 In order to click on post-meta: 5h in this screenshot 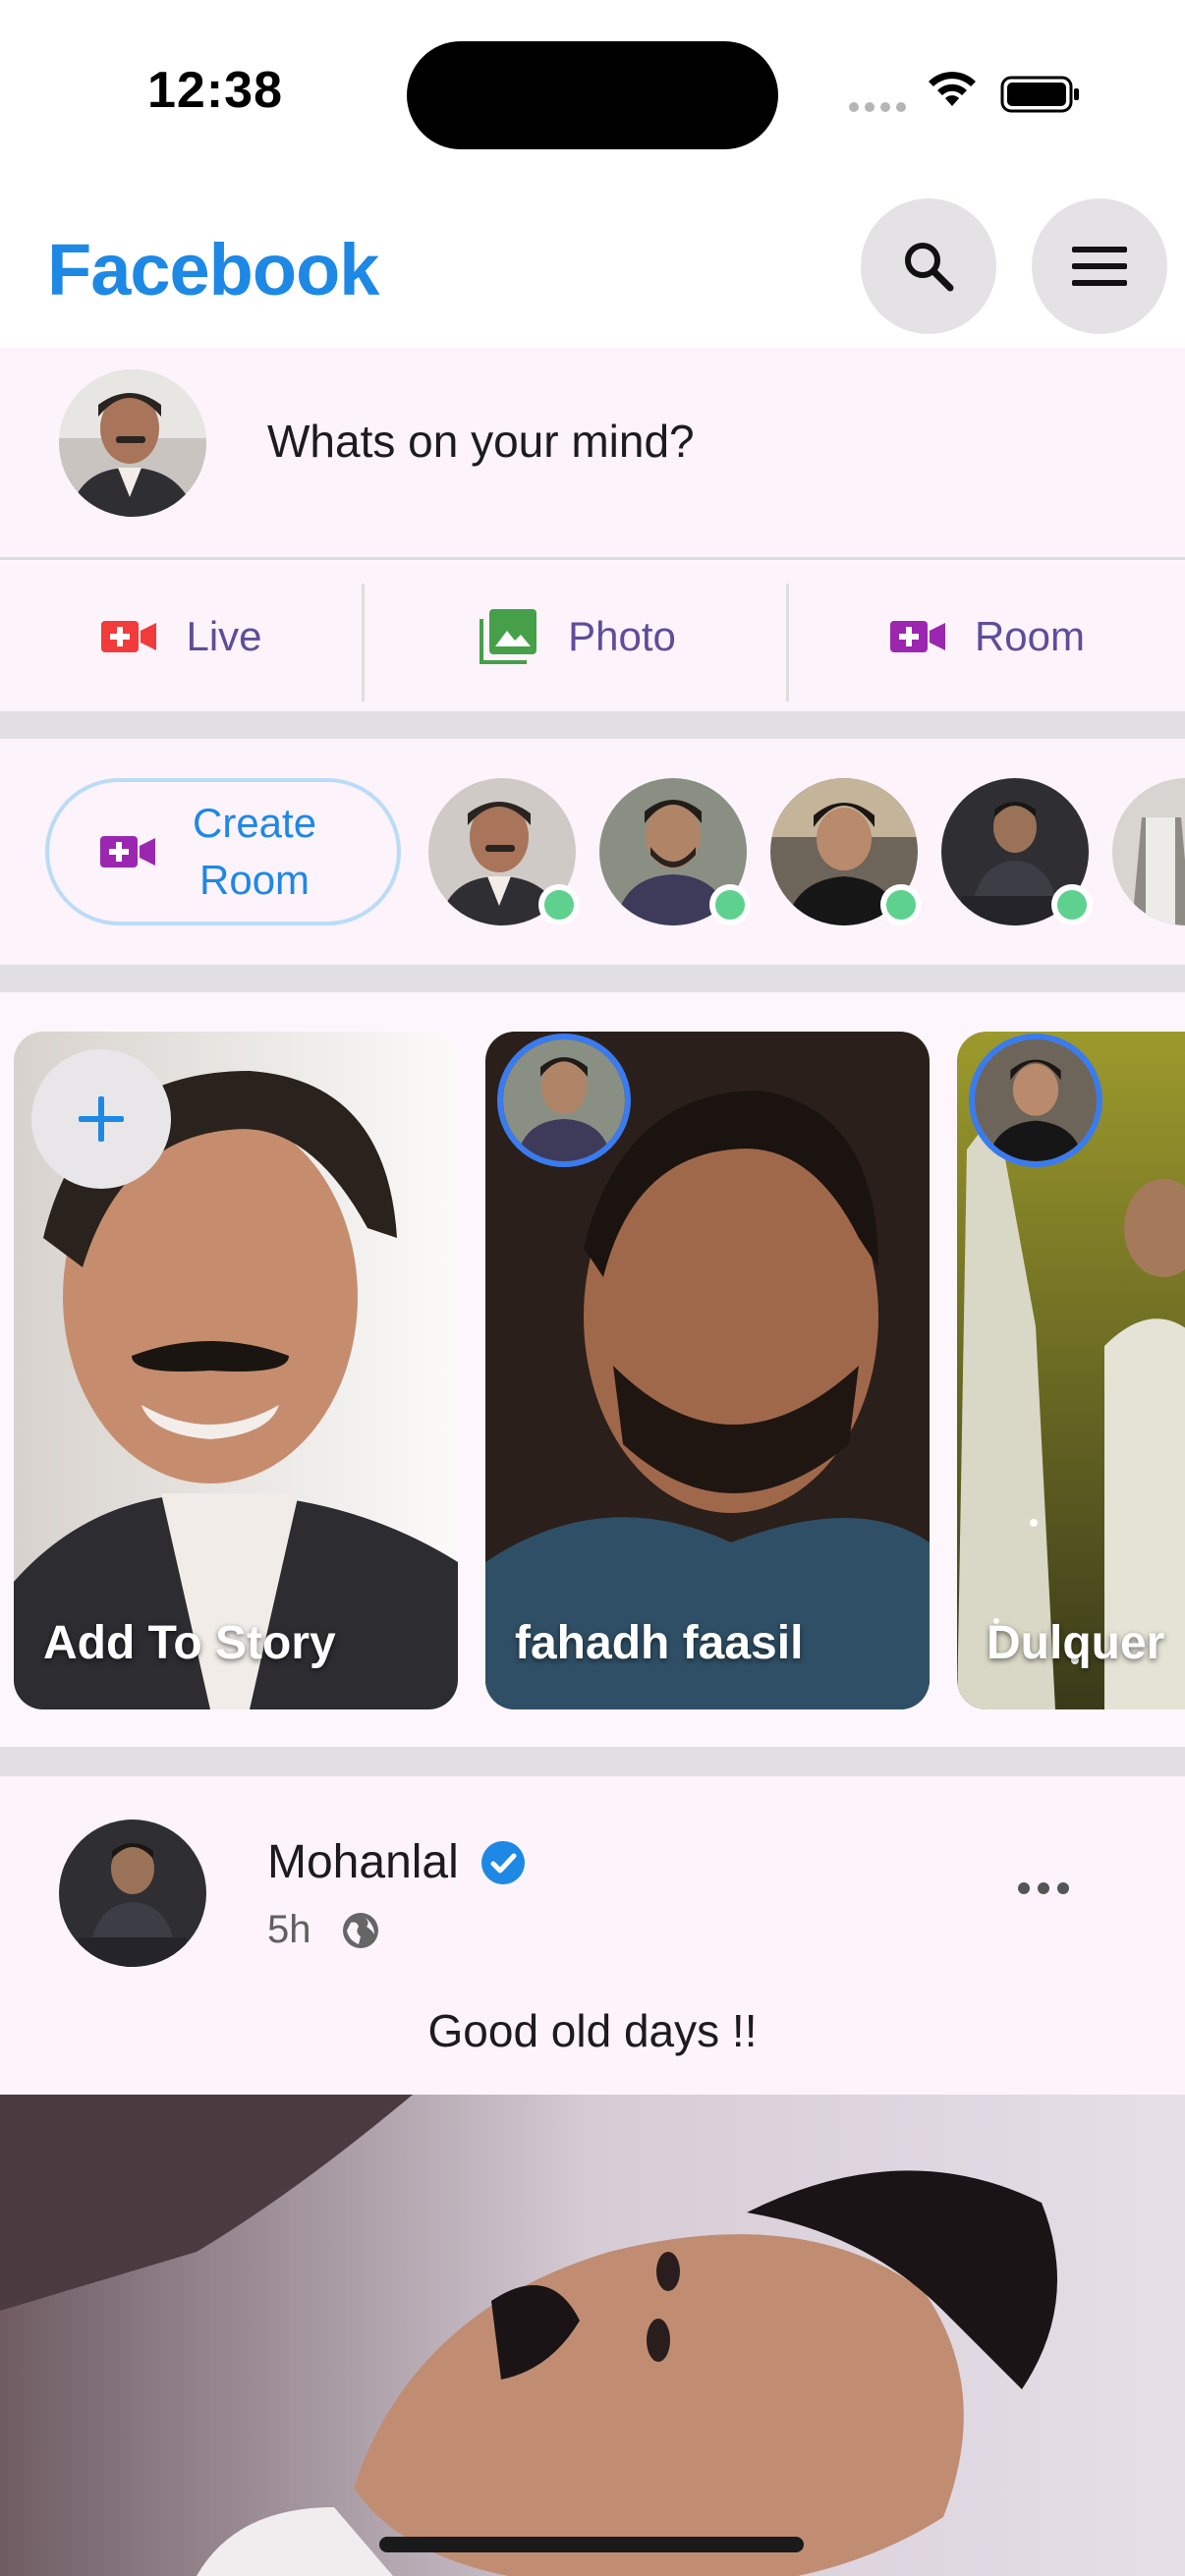, I will do `click(323, 1930)`.